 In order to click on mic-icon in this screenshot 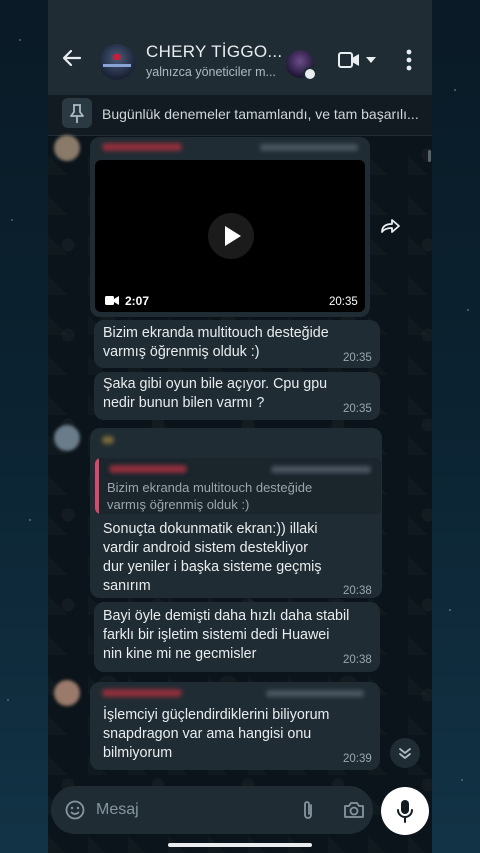, I will do `click(405, 811)`.